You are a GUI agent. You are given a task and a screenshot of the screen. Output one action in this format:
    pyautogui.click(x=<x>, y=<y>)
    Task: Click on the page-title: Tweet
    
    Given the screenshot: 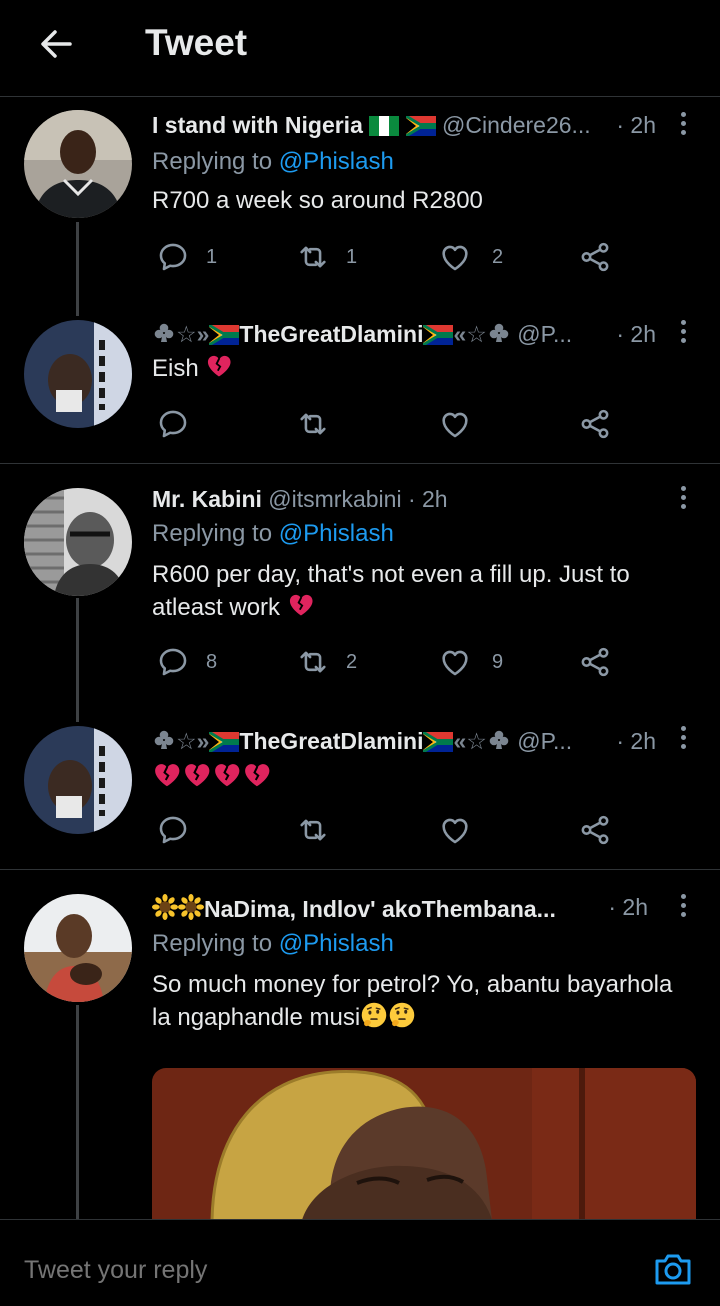 What is the action you would take?
    pyautogui.click(x=196, y=42)
    